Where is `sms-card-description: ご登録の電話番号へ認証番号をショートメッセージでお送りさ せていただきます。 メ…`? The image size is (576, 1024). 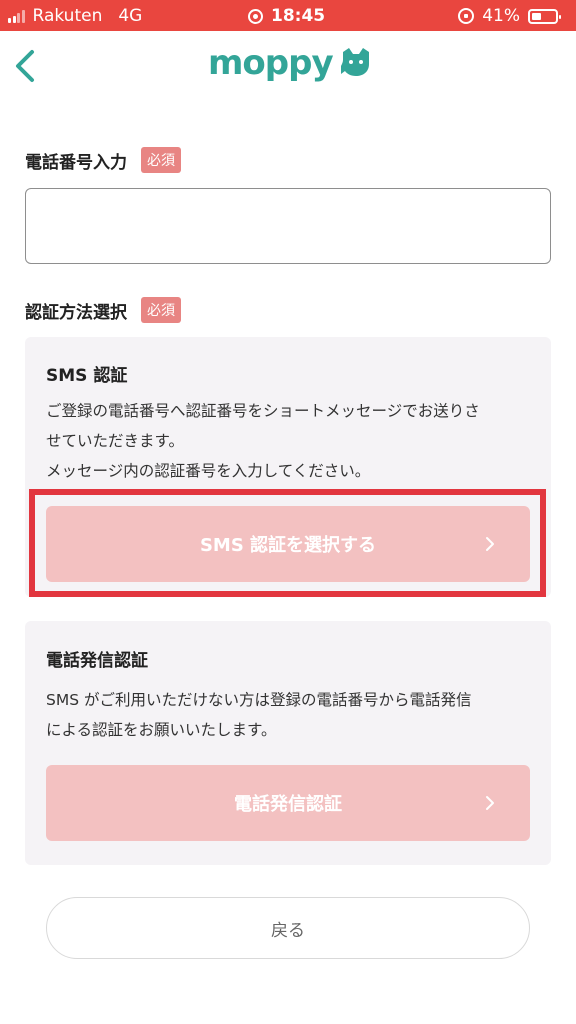
sms-card-description: ご登録の電話番号へ認証番号をショートメッセージでお送りさ せていただきます。 メ… is located at coordinates (263, 441).